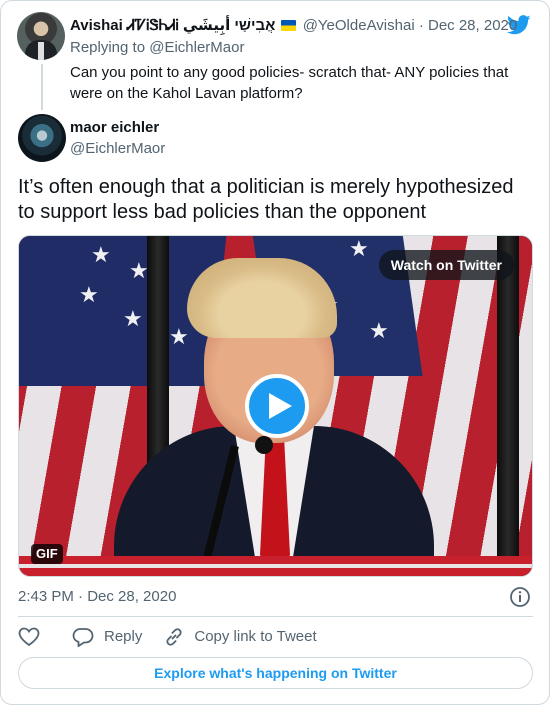 Image resolution: width=550 pixels, height=705 pixels. I want to click on play-button, so click(277, 406).